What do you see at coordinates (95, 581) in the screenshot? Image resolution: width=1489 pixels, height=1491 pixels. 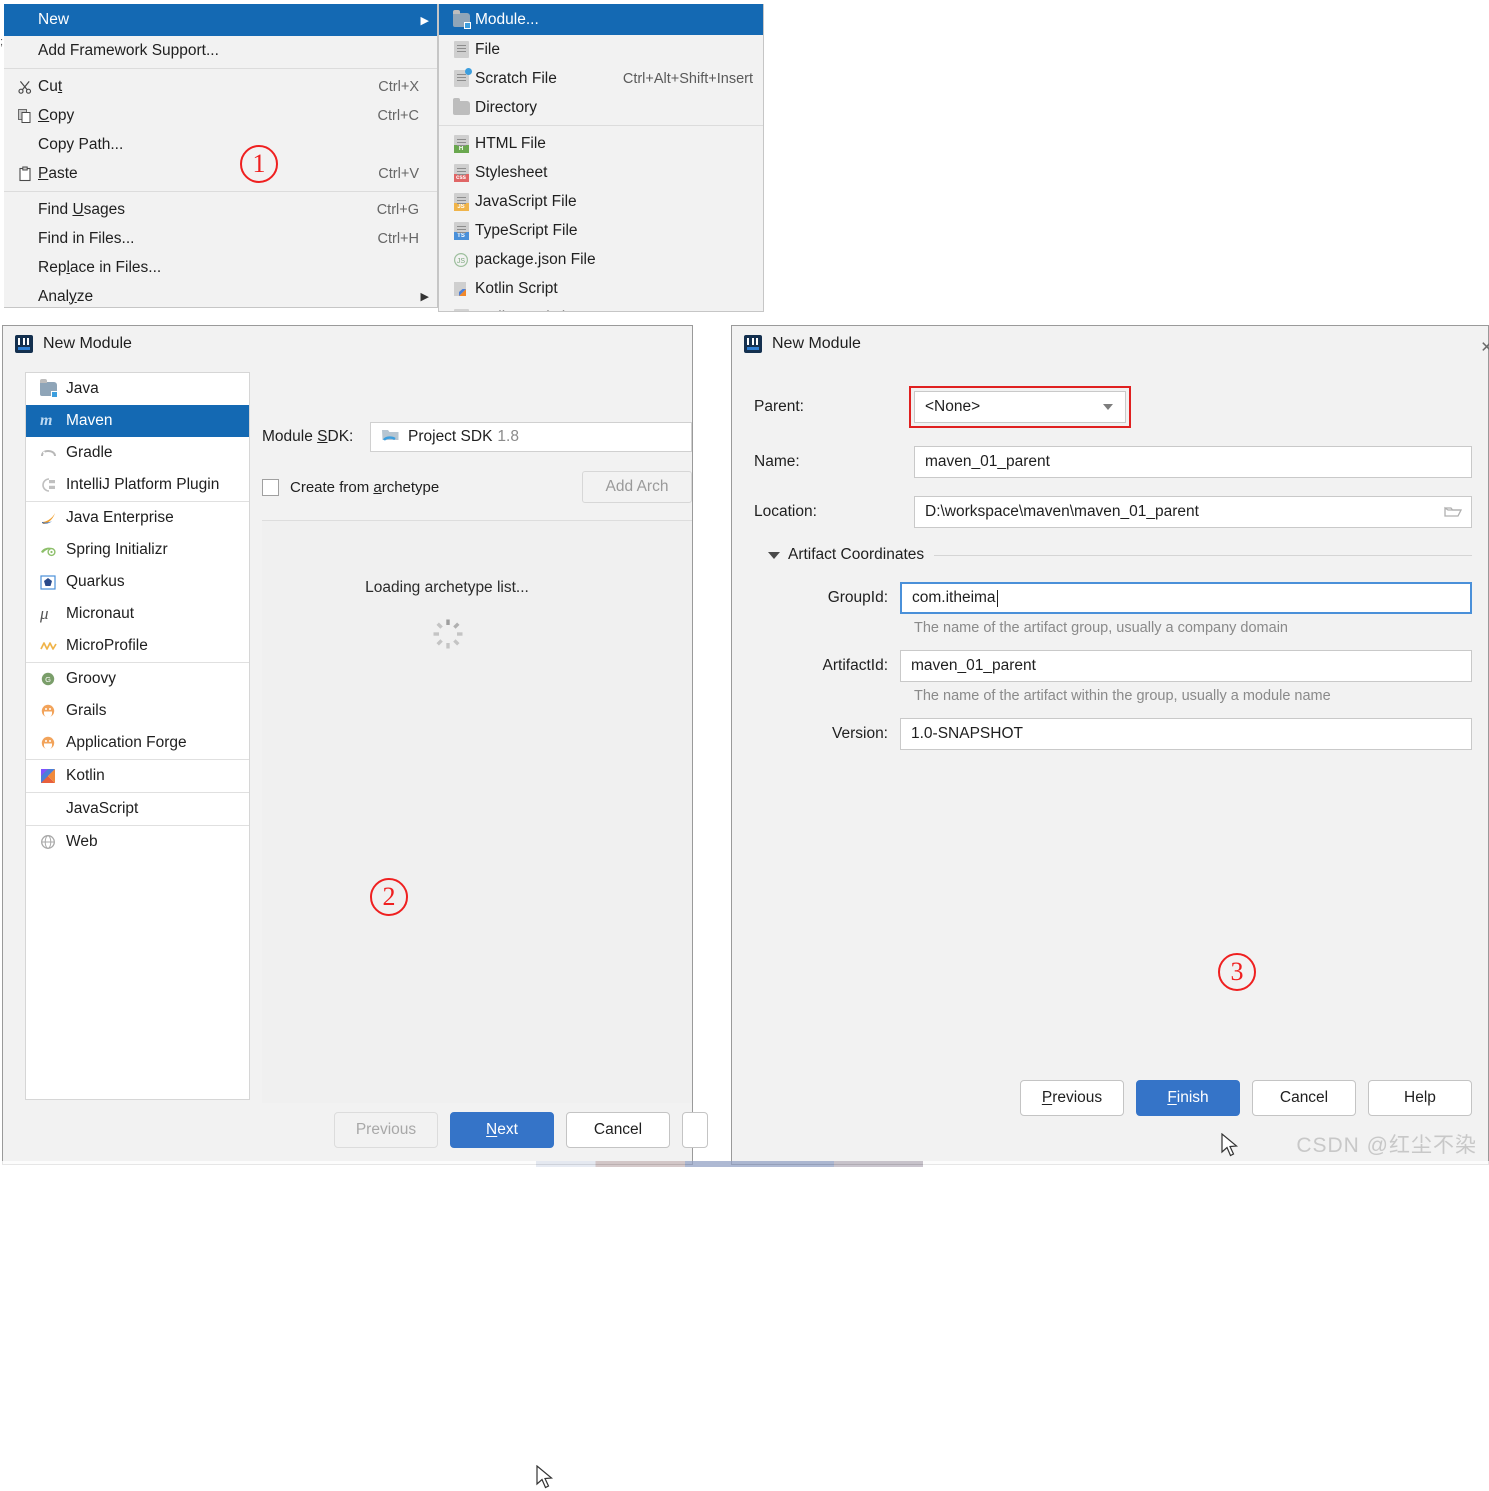 I see `module-type-label: Quarkus` at bounding box center [95, 581].